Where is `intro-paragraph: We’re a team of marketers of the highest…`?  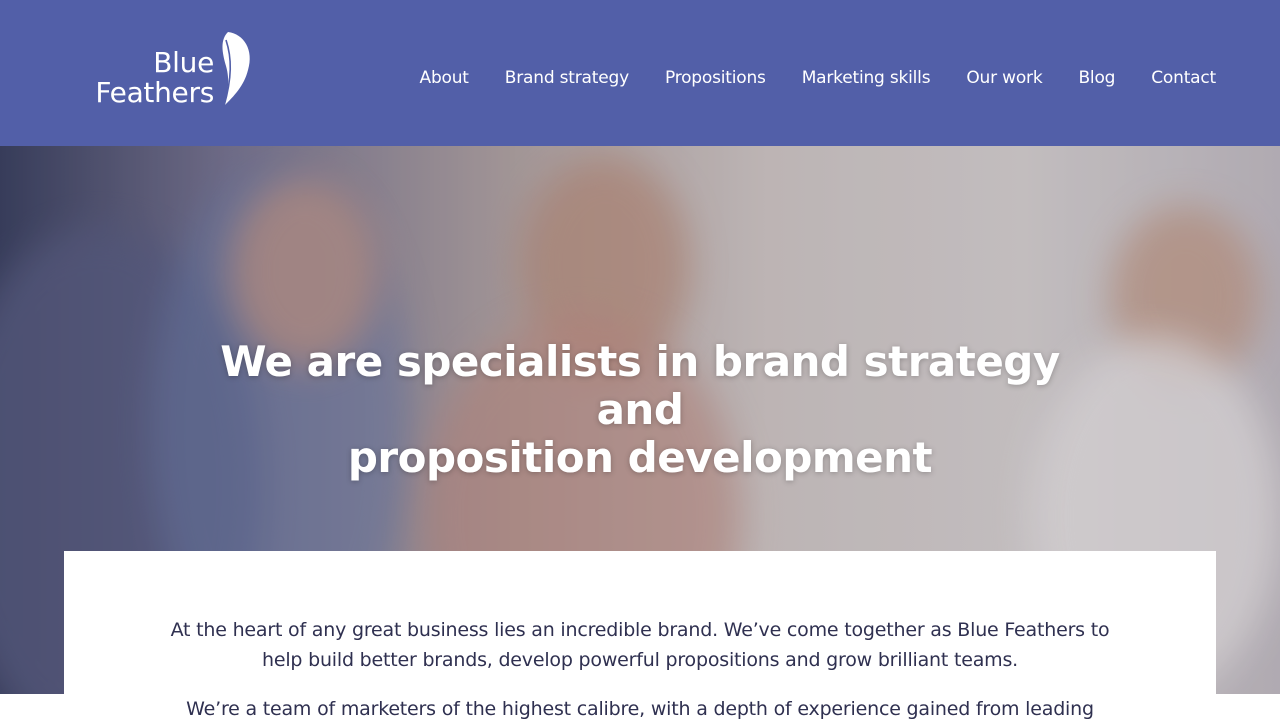
intro-paragraph: We’re a team of marketers of the highest… is located at coordinates (640, 709).